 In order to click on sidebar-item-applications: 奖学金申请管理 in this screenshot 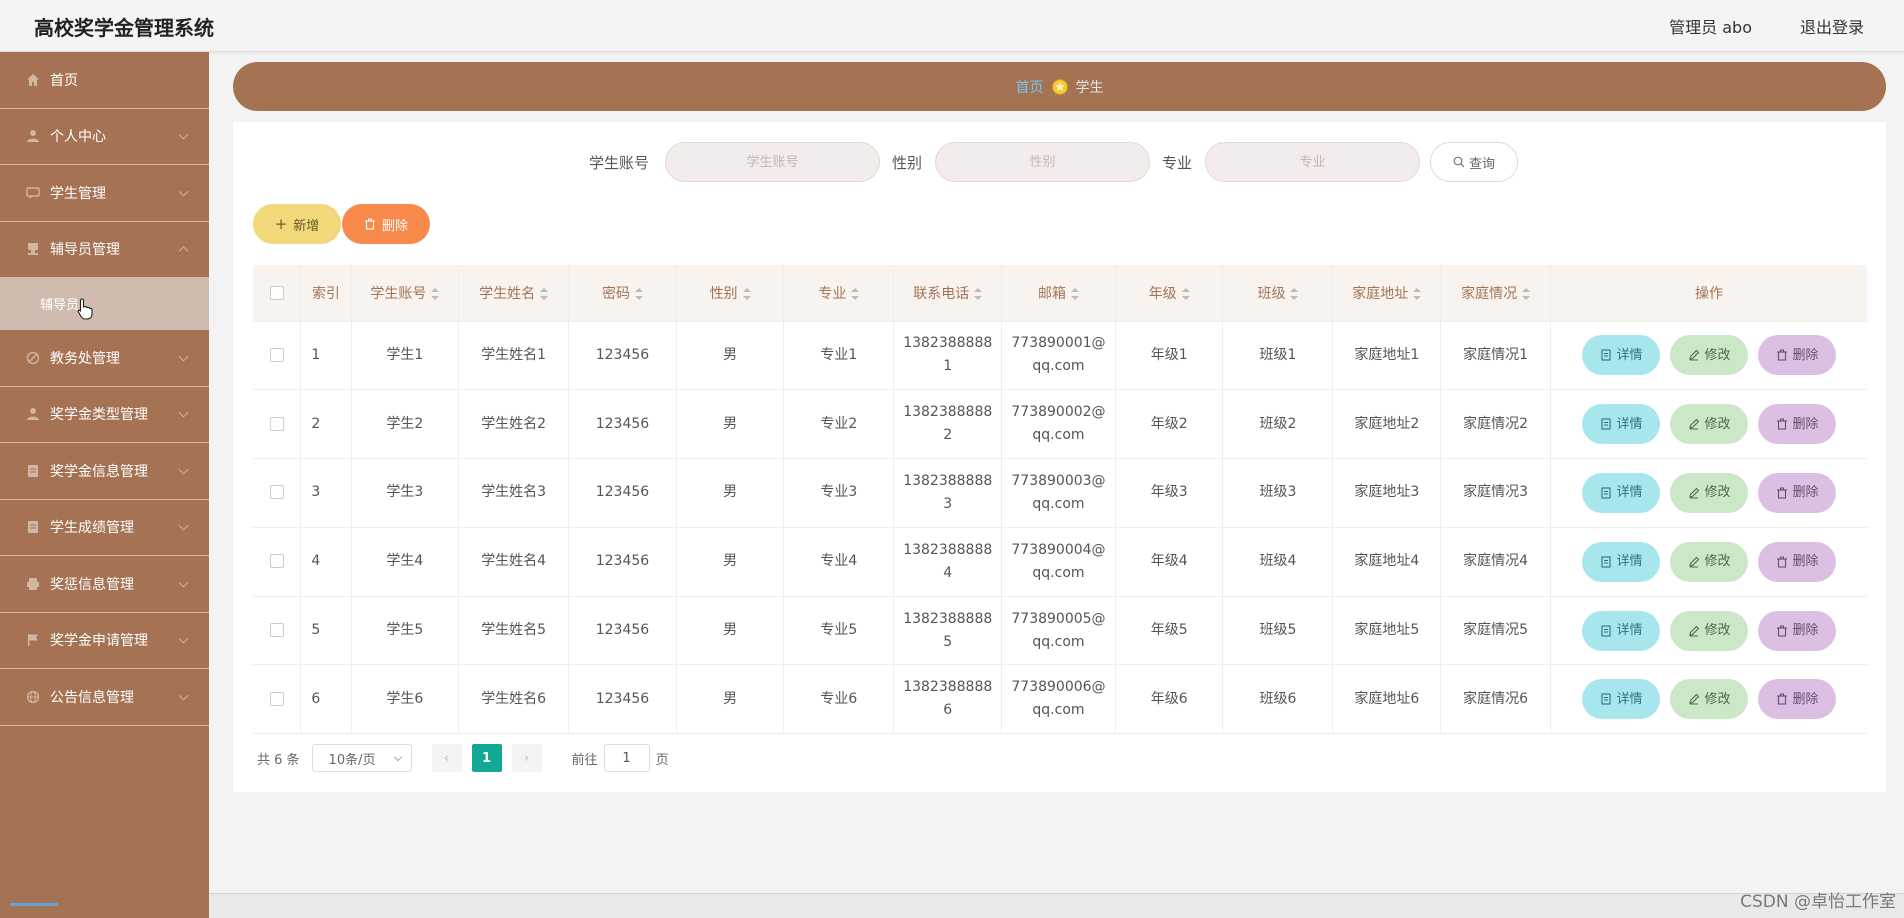, I will do `click(104, 641)`.